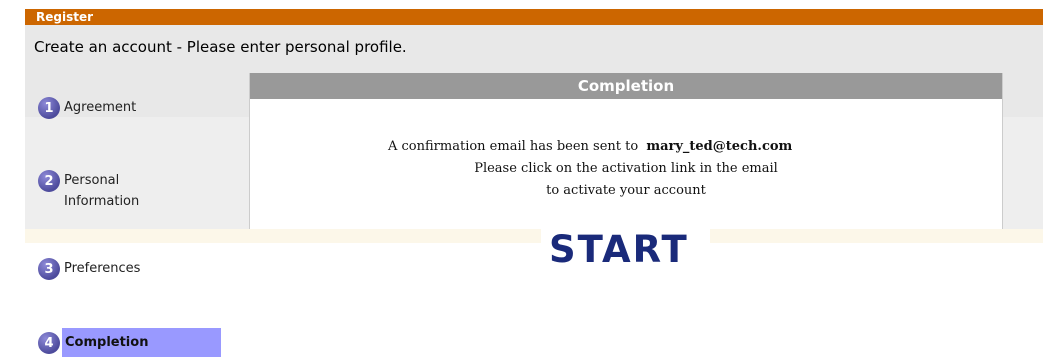 The image size is (1043, 361). I want to click on step-label: Preferences, so click(102, 268).